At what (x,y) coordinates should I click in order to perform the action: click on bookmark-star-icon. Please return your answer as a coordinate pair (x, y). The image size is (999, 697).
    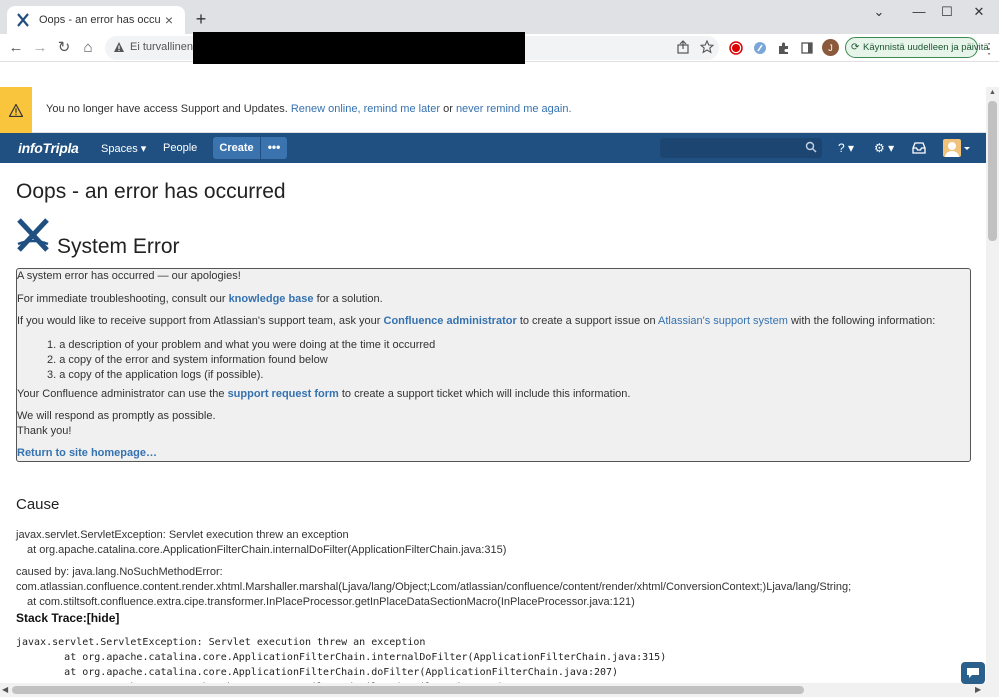
    Looking at the image, I should click on (707, 47).